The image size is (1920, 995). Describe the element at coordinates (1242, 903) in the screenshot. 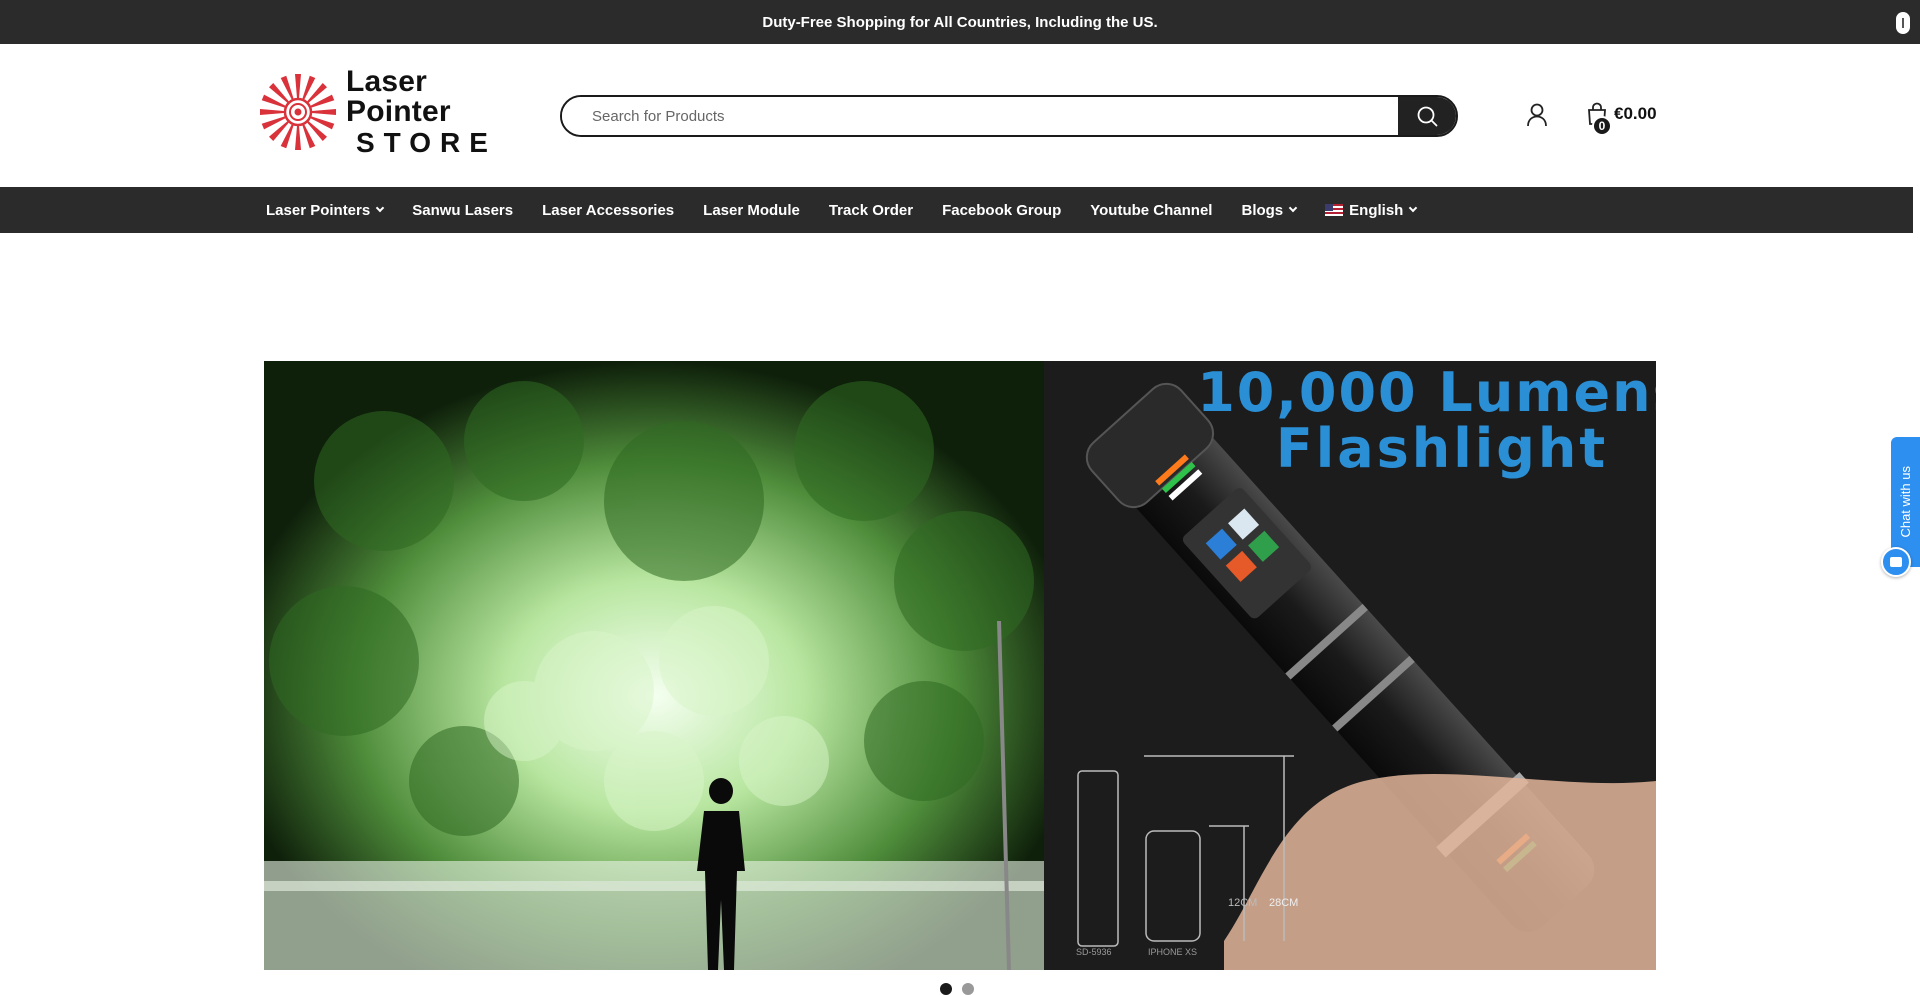

I see `size-label-small: 12CM` at that location.